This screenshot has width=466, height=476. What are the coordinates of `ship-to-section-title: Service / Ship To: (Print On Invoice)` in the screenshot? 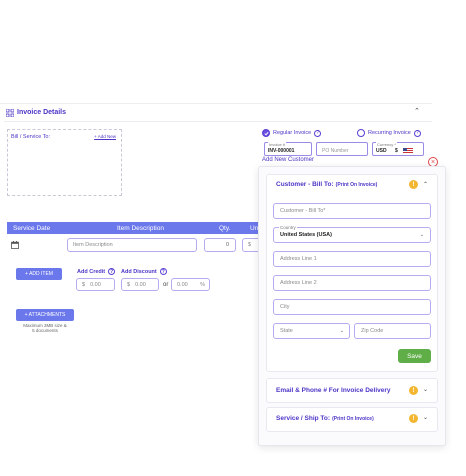 It's located at (325, 418).